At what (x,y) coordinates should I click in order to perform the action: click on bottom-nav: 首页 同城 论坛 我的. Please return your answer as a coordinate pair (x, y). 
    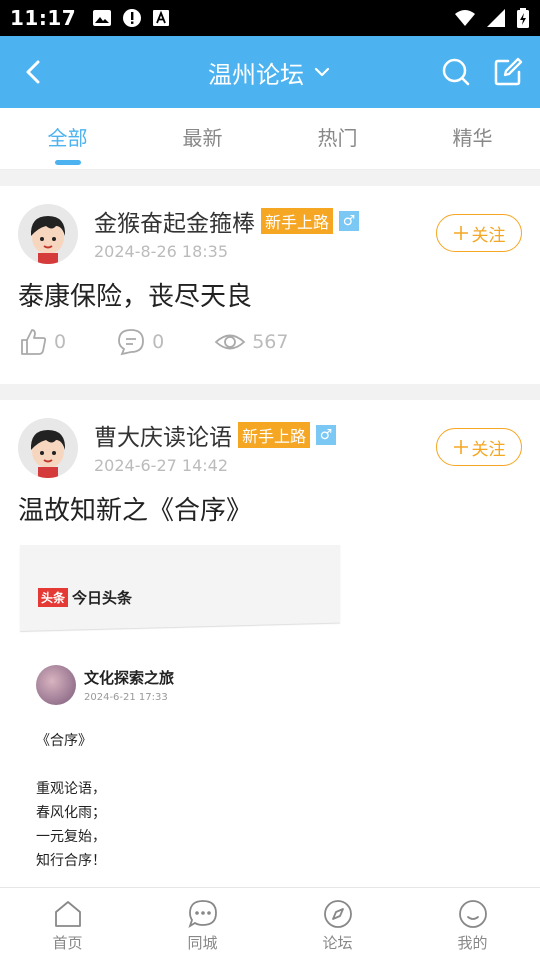
    Looking at the image, I should click on (270, 923).